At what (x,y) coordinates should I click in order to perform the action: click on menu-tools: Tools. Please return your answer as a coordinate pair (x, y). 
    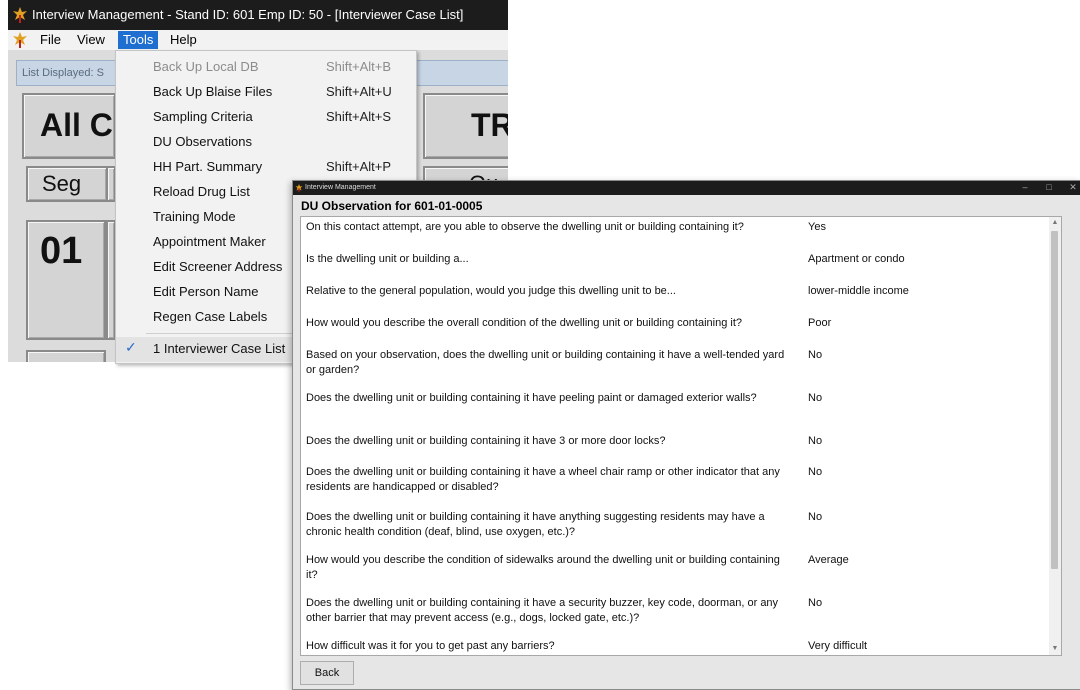
    Looking at the image, I should click on (138, 40).